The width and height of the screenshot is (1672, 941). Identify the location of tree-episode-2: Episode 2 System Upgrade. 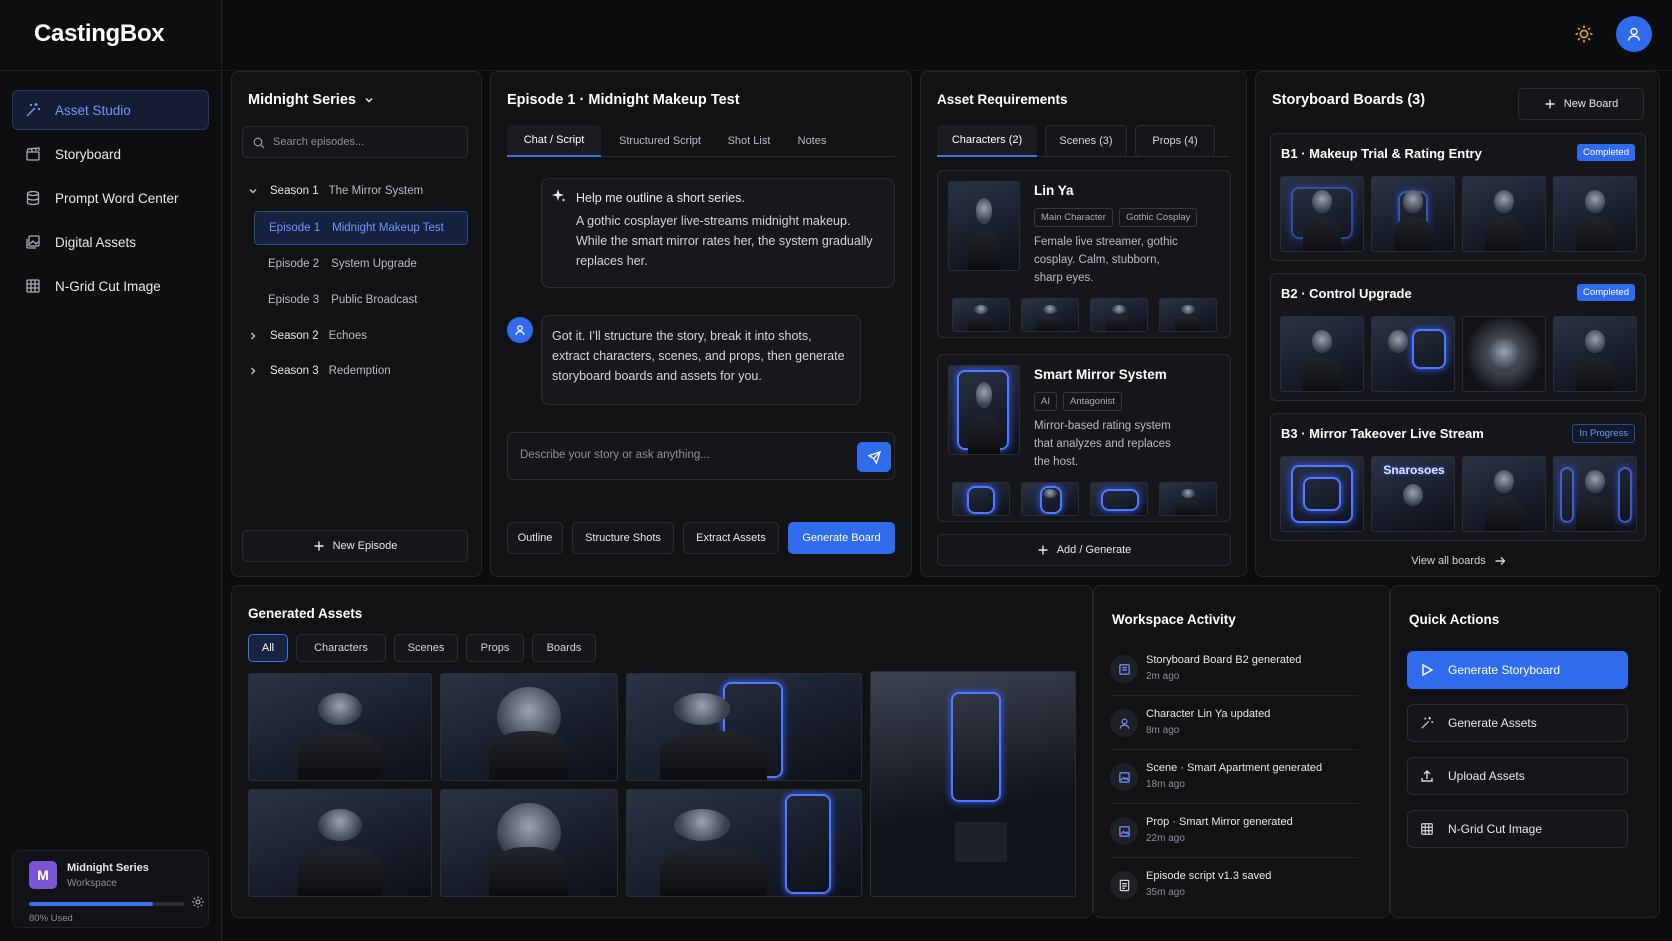
(361, 264).